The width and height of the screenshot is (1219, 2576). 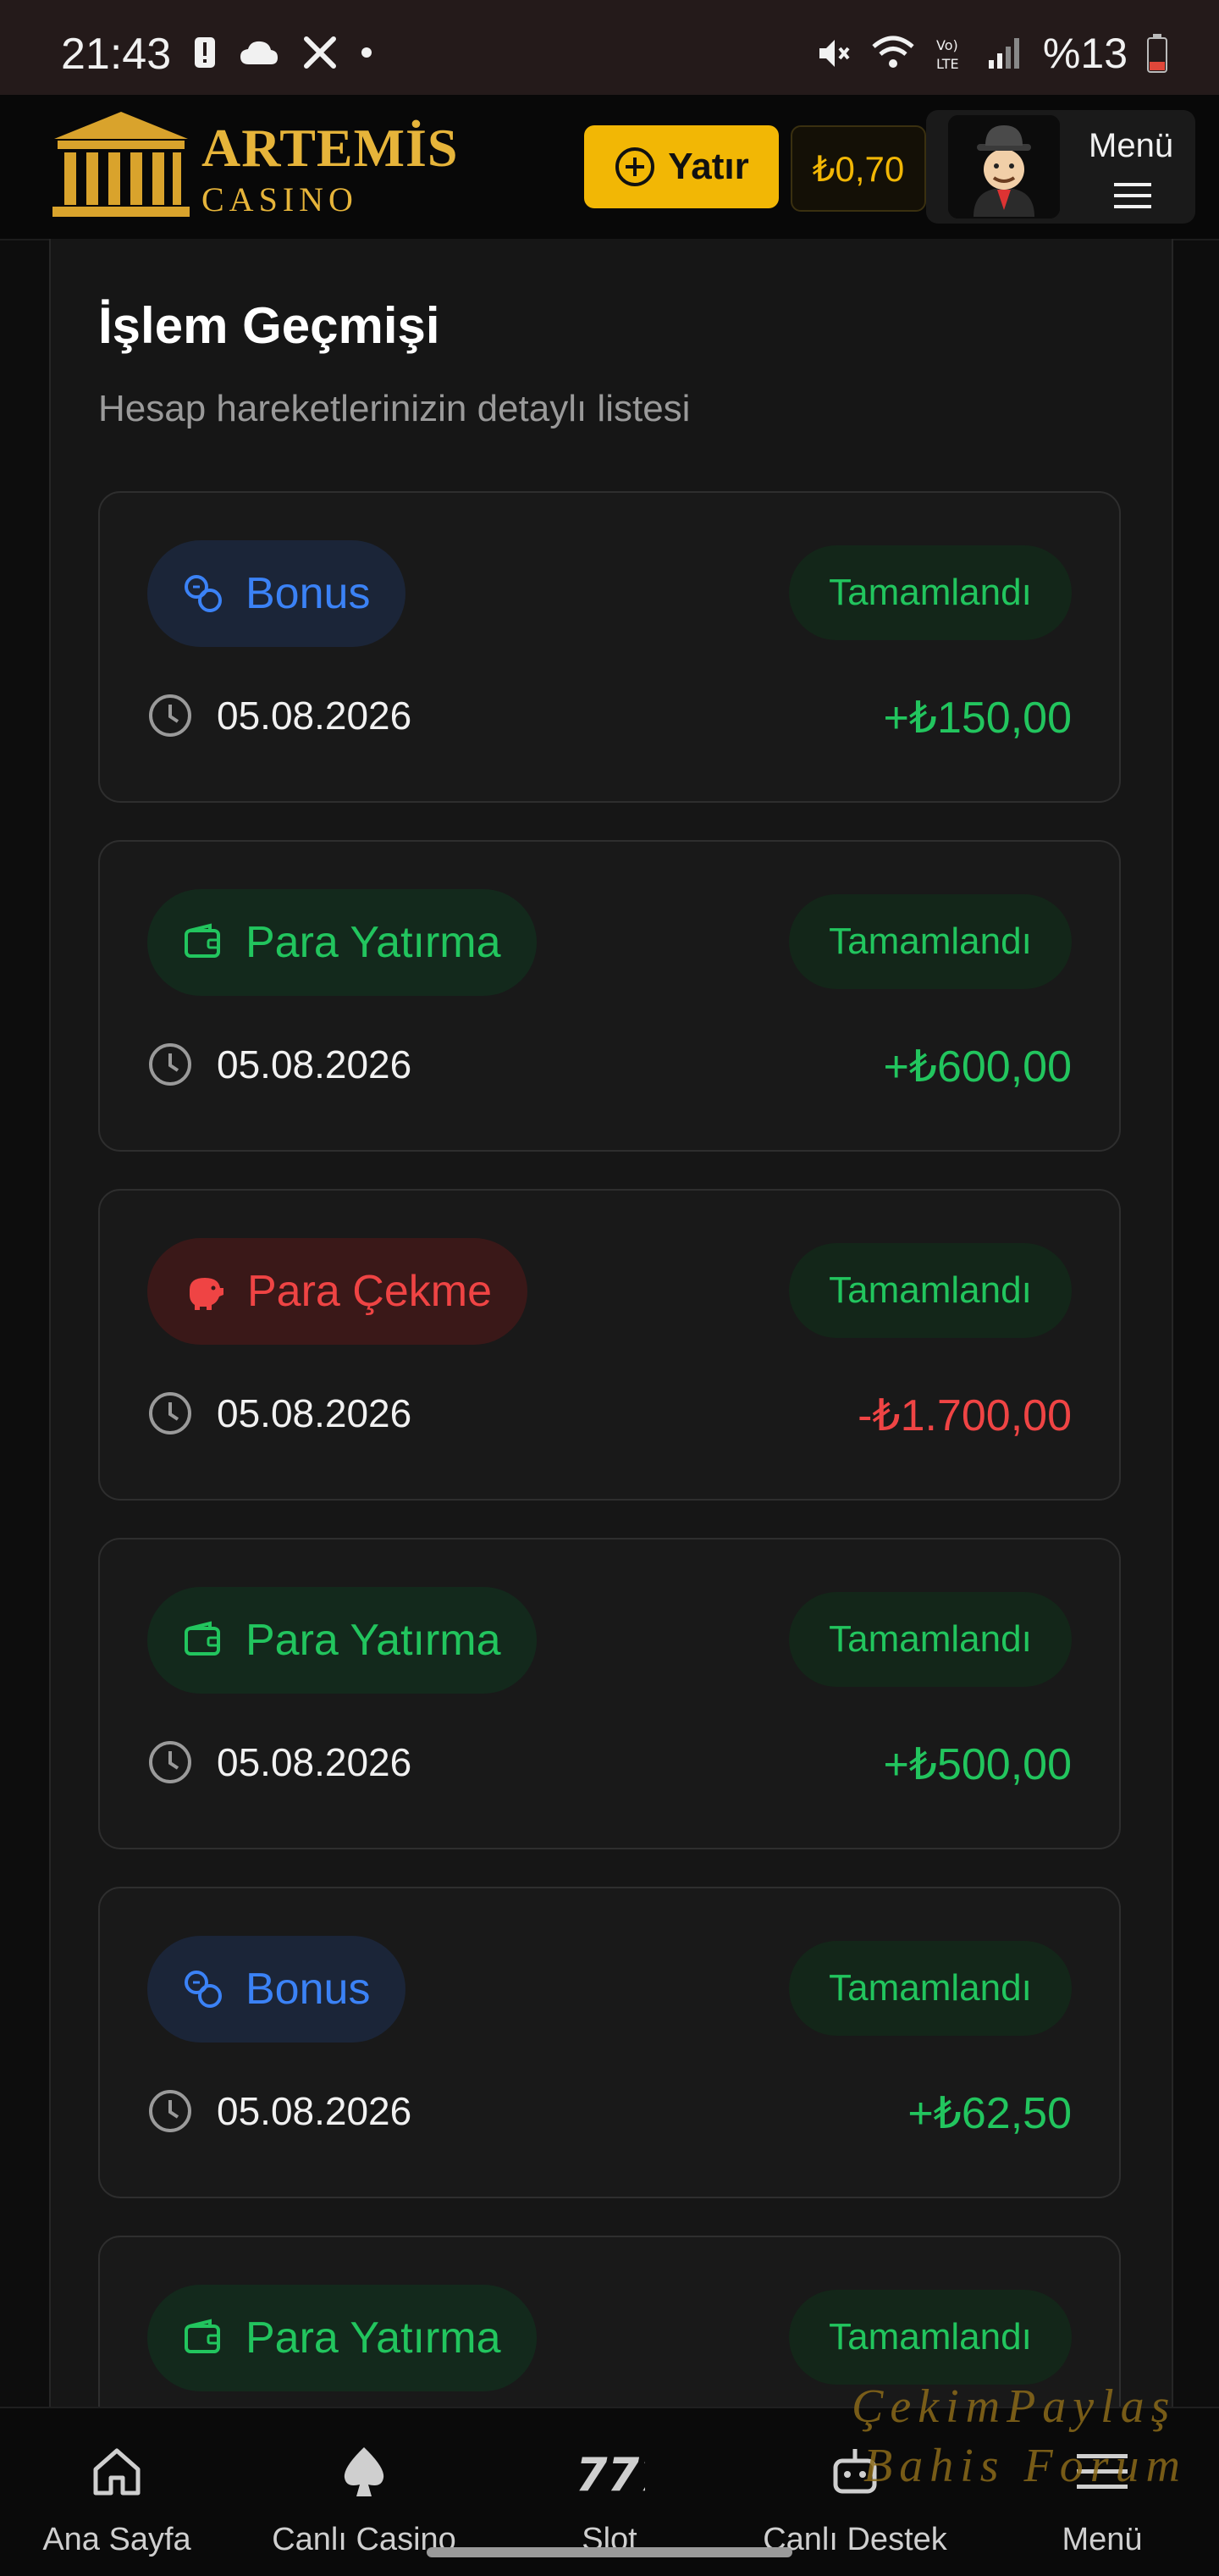 What do you see at coordinates (1131, 145) in the screenshot?
I see `menu-label: Menü` at bounding box center [1131, 145].